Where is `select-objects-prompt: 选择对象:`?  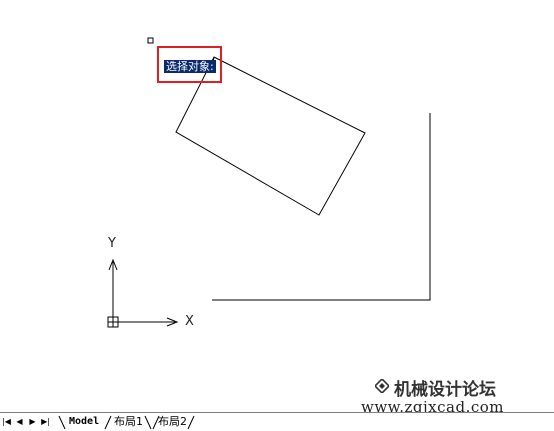 select-objects-prompt: 选择对象: is located at coordinates (190, 66).